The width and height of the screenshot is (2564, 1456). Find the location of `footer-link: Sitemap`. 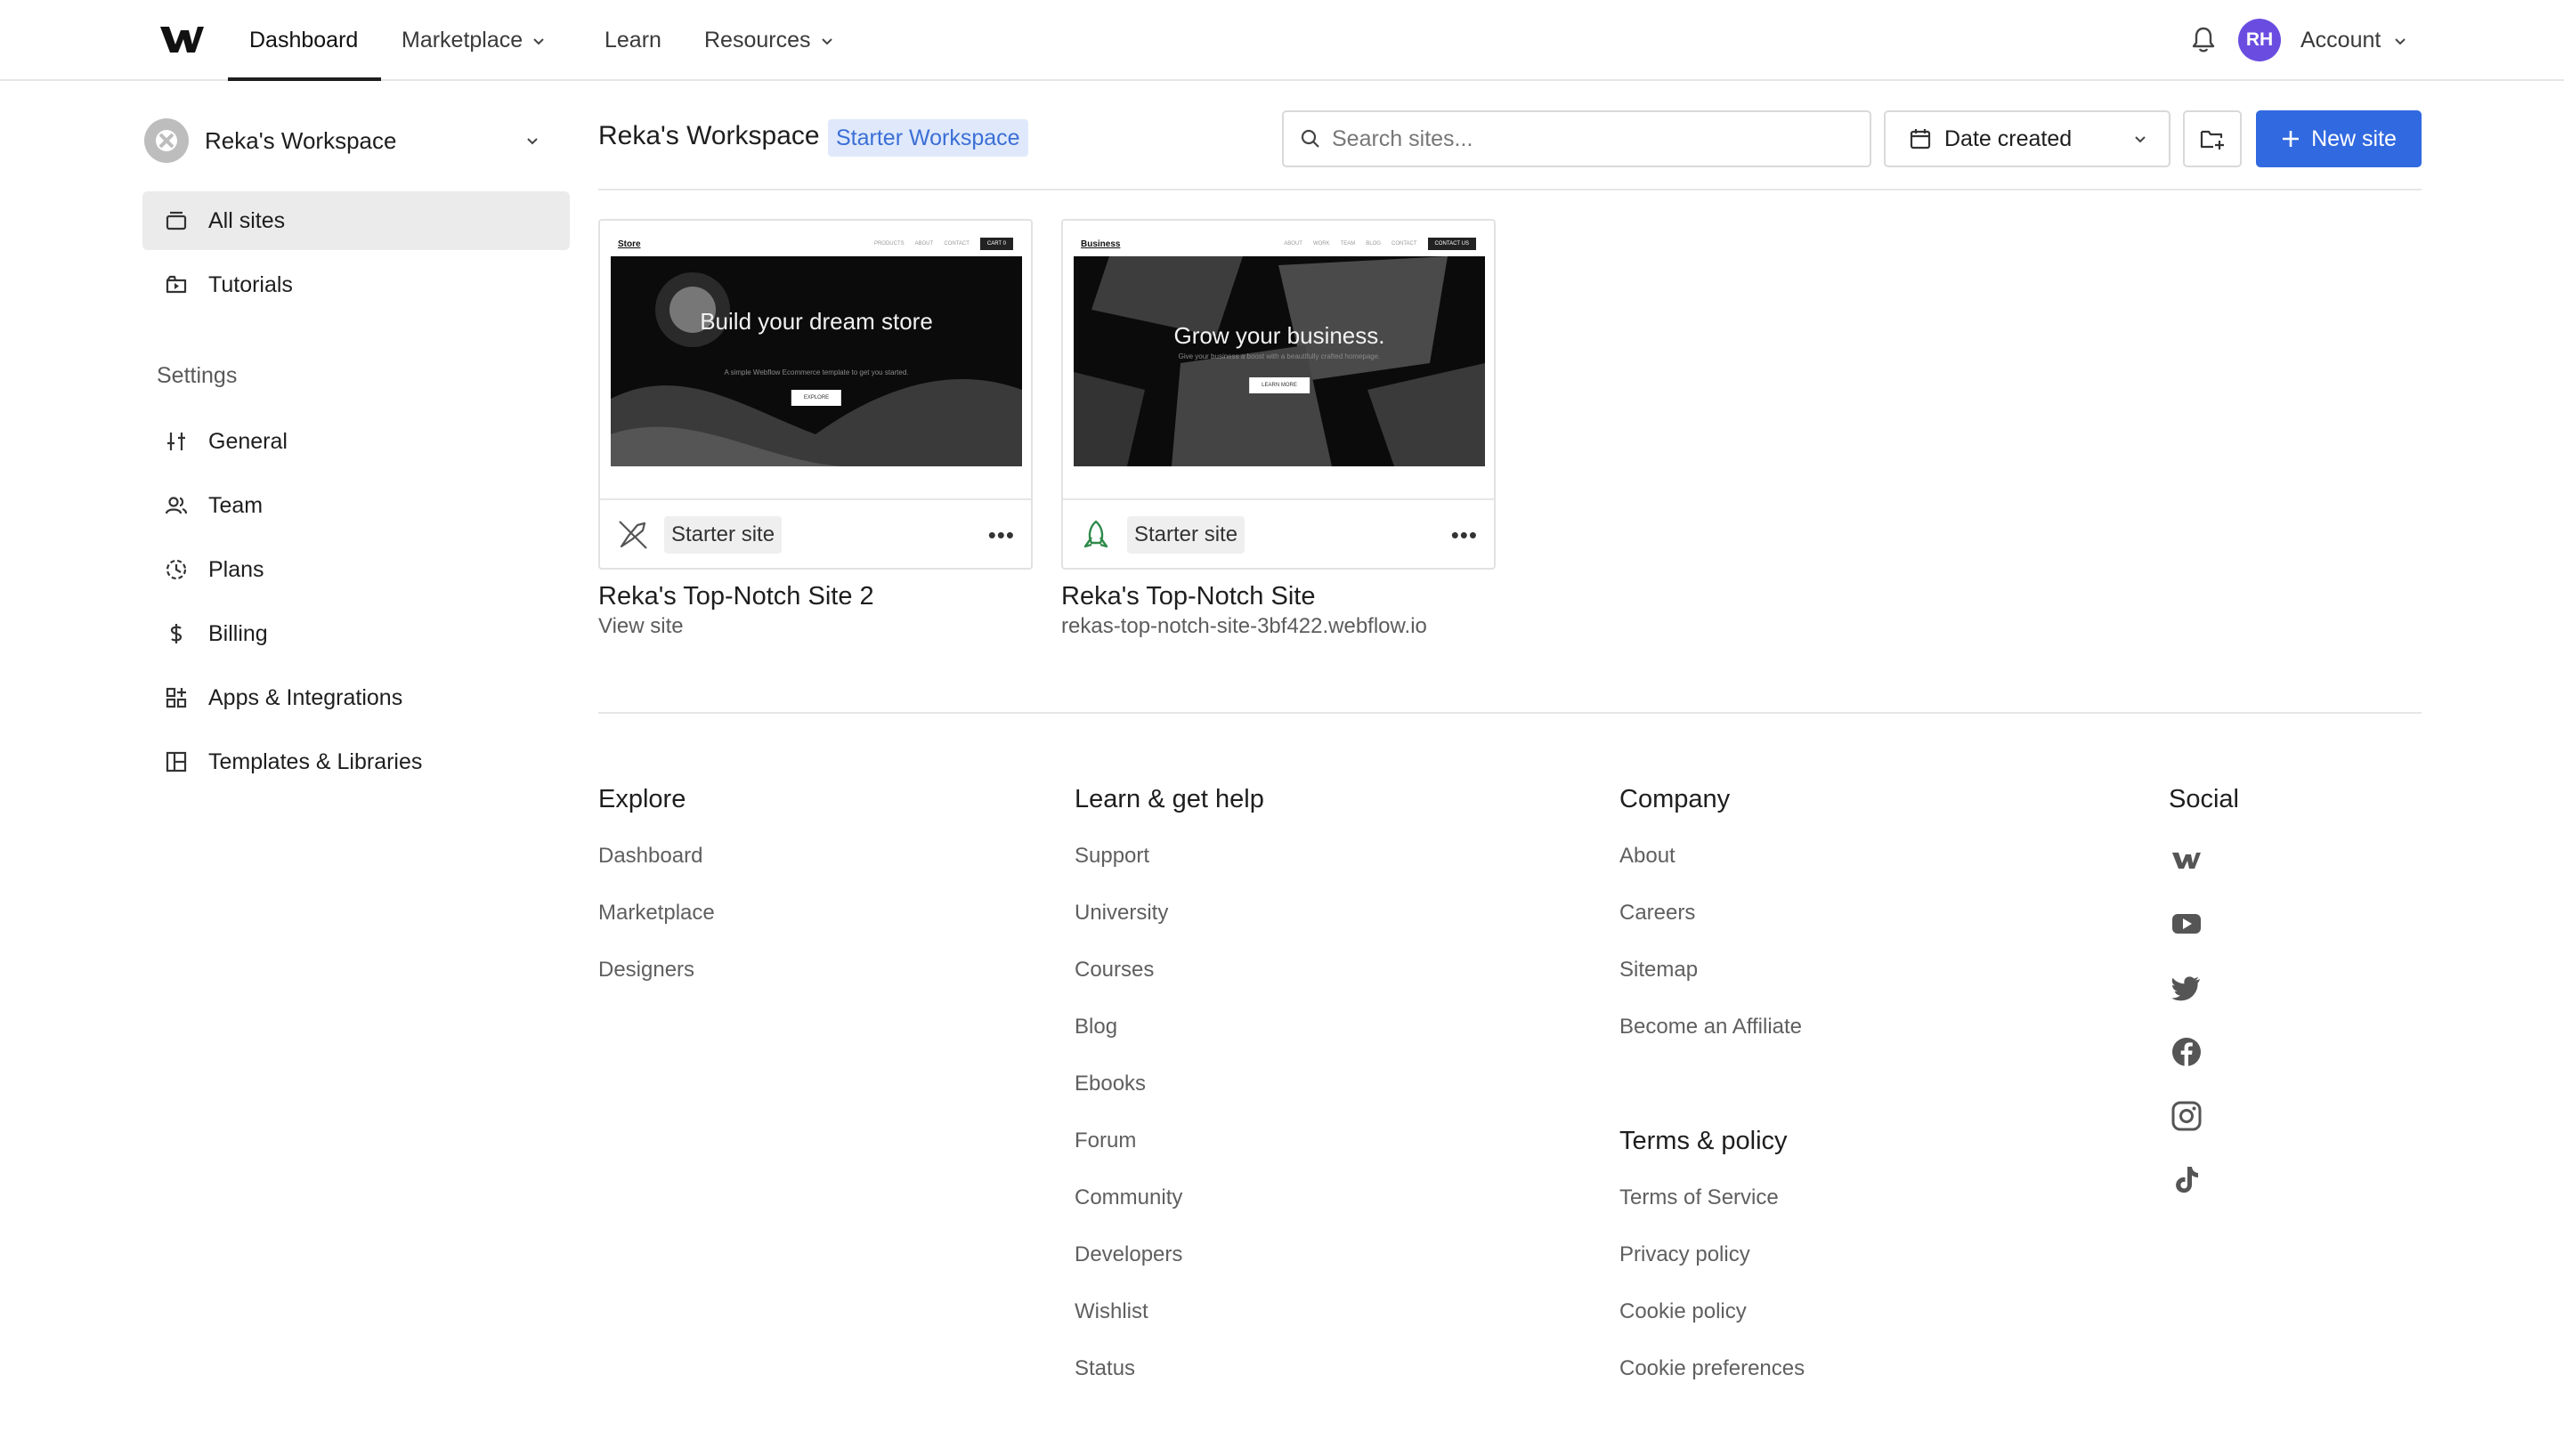

footer-link: Sitemap is located at coordinates (1658, 970).